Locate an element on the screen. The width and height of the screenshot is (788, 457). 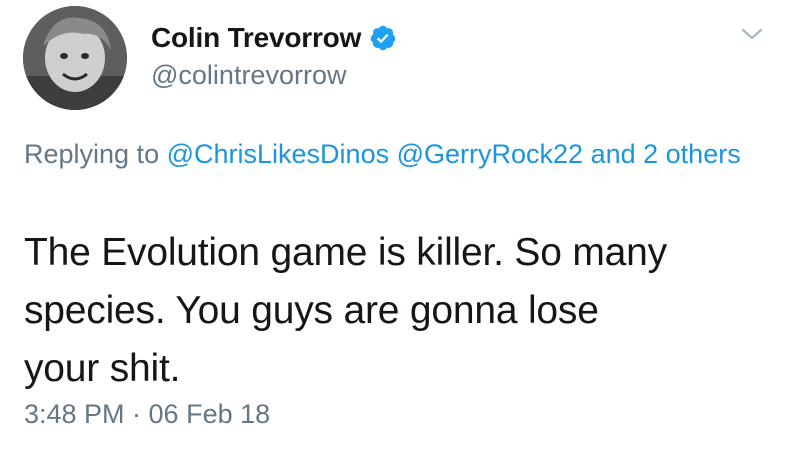
display-name: Colin Trevorrow is located at coordinates (256, 38).